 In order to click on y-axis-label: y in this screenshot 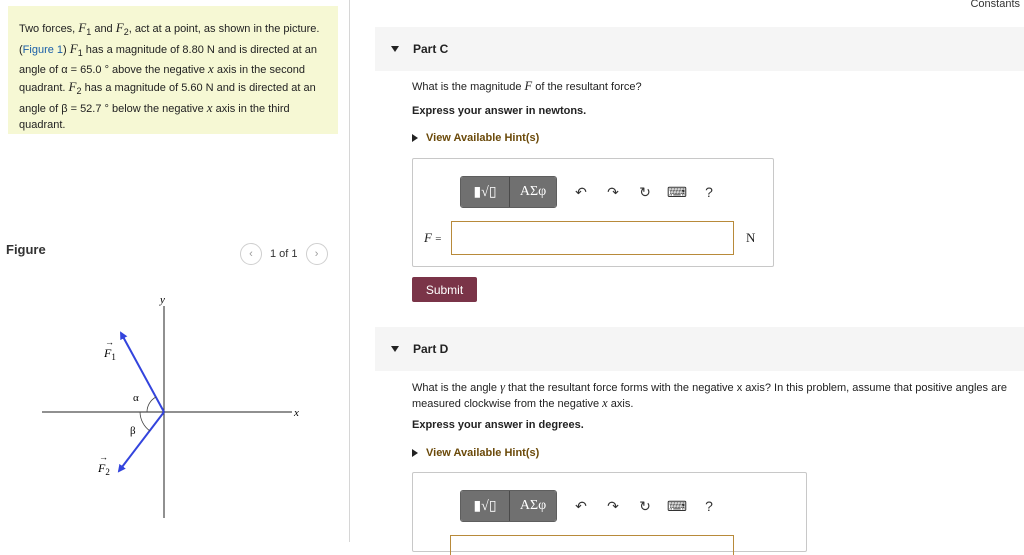, I will do `click(162, 300)`.